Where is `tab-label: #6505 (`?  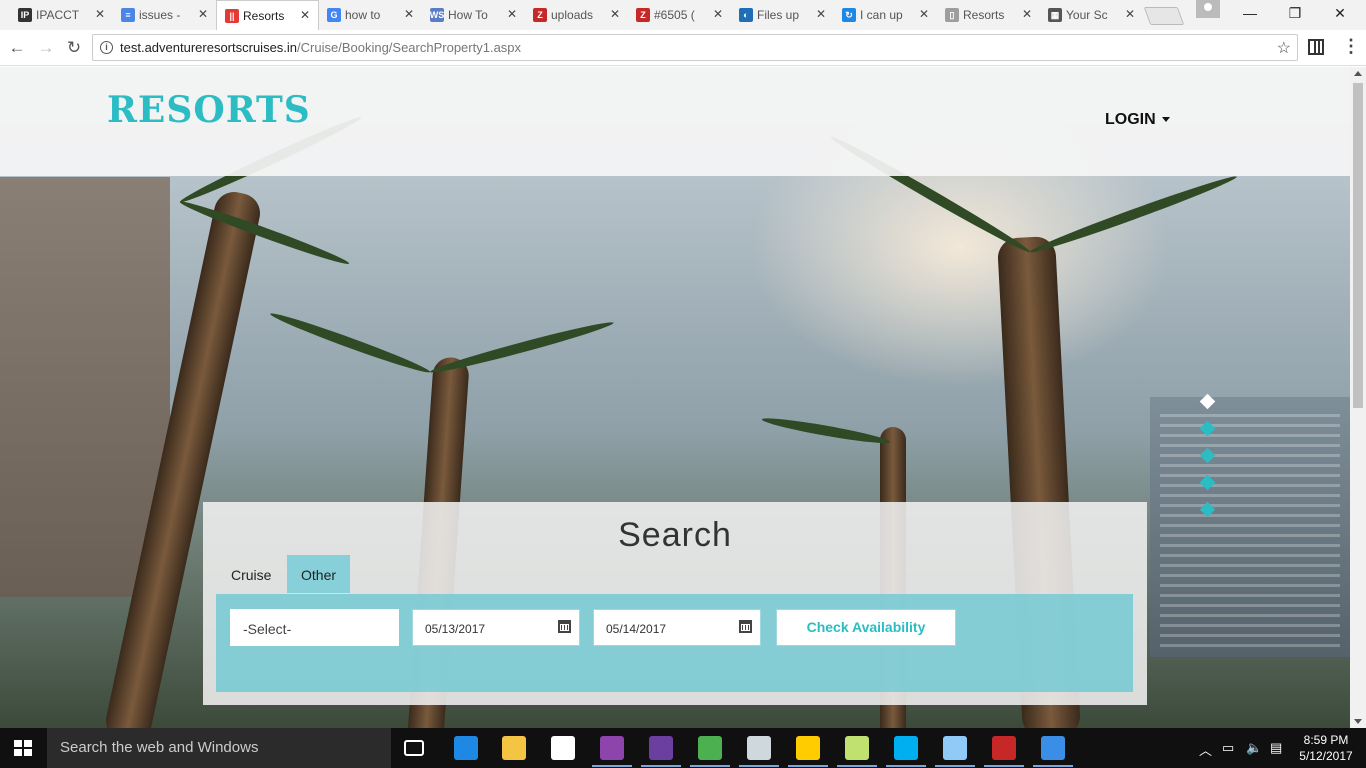 tab-label: #6505 ( is located at coordinates (674, 15).